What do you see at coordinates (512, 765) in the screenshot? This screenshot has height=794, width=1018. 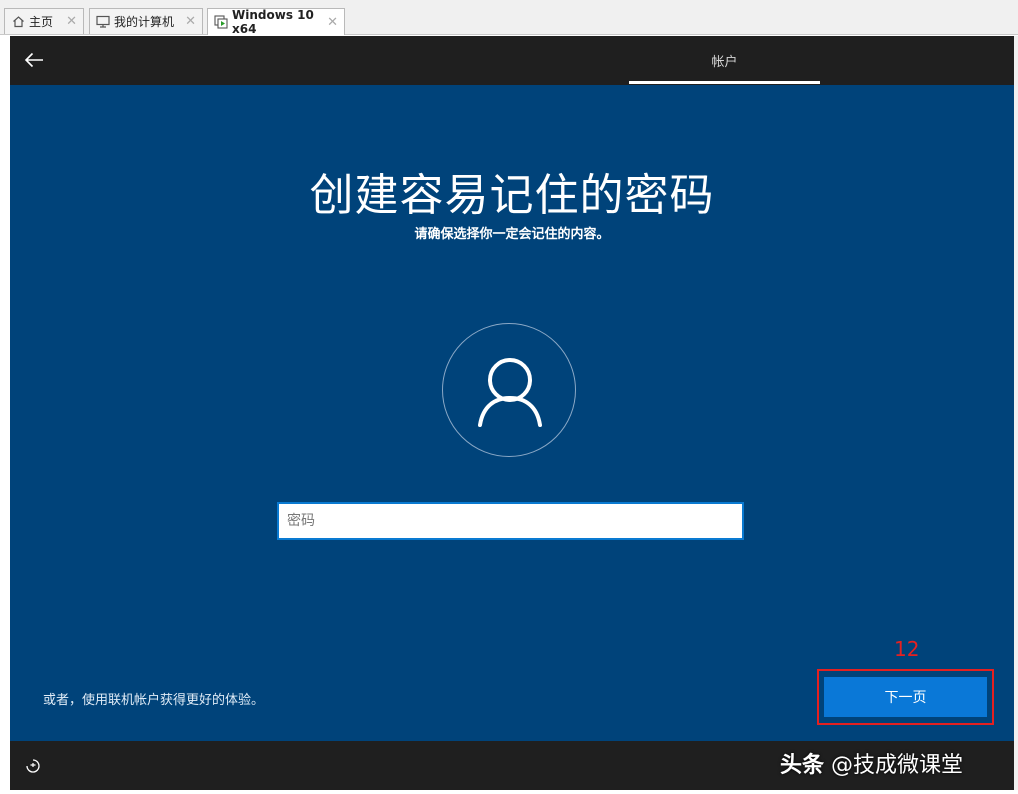 I see `oobe-bottom-bar: 头条 @技成微课堂` at bounding box center [512, 765].